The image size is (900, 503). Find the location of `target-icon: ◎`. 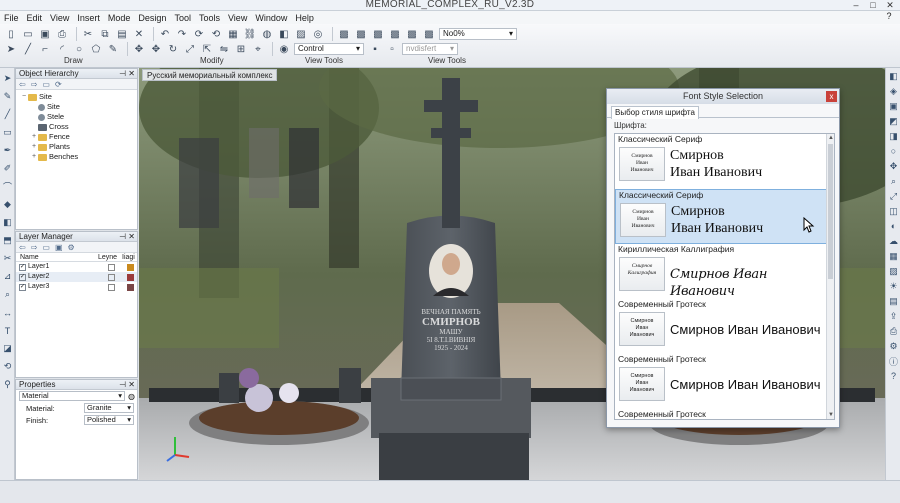

target-icon: ◎ is located at coordinates (318, 34).